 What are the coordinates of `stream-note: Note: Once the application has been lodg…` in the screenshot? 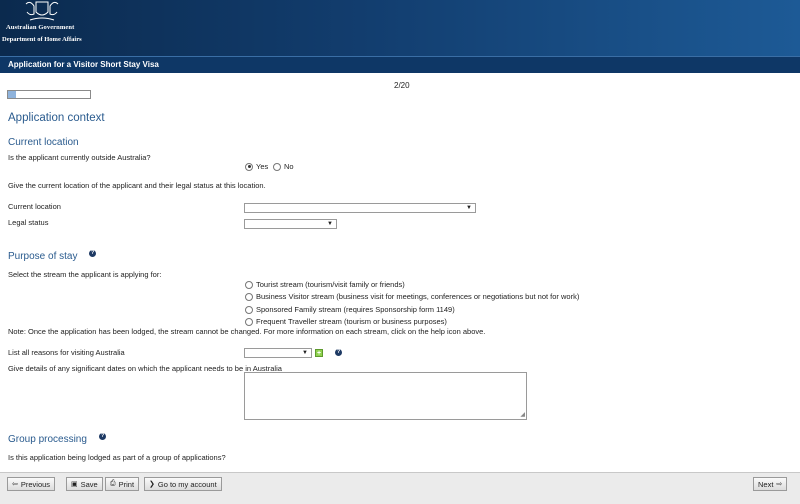 It's located at (247, 331).